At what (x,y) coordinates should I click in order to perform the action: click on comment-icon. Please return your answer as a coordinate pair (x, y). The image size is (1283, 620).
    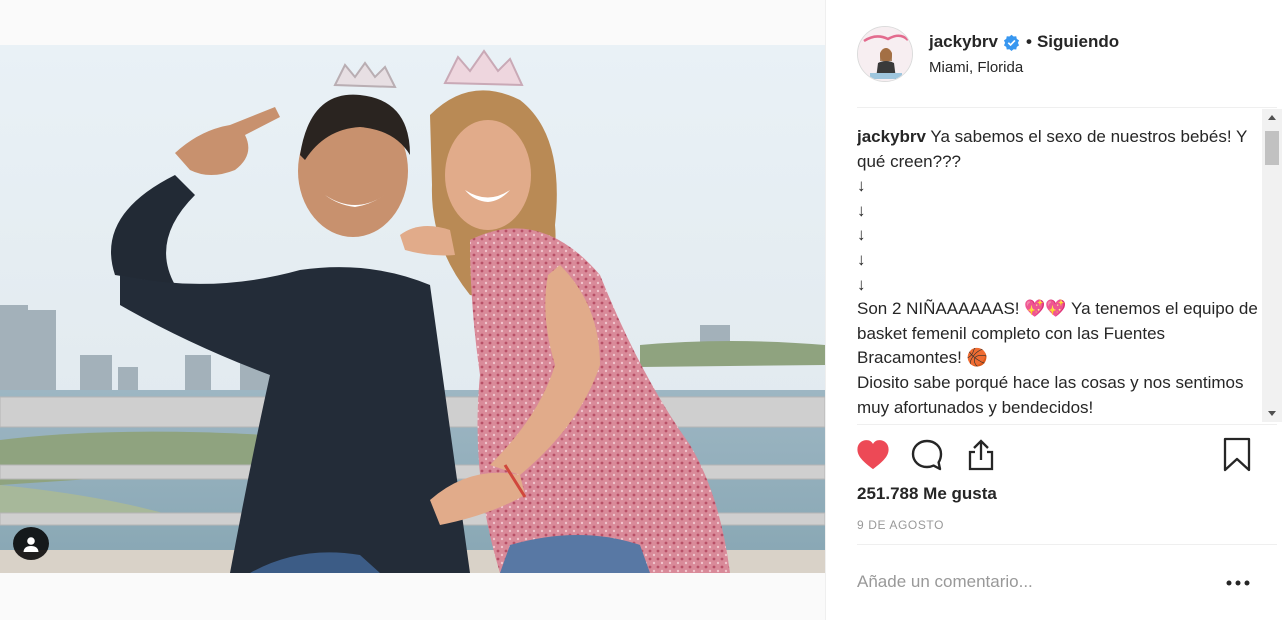
    Looking at the image, I should click on (927, 455).